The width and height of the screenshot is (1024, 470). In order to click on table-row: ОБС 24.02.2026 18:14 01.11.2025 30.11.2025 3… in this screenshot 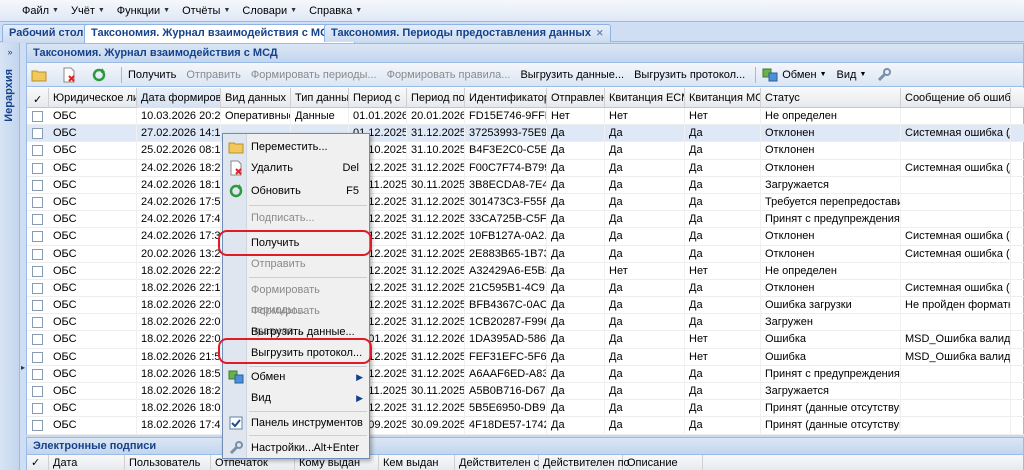, I will do `click(525, 185)`.